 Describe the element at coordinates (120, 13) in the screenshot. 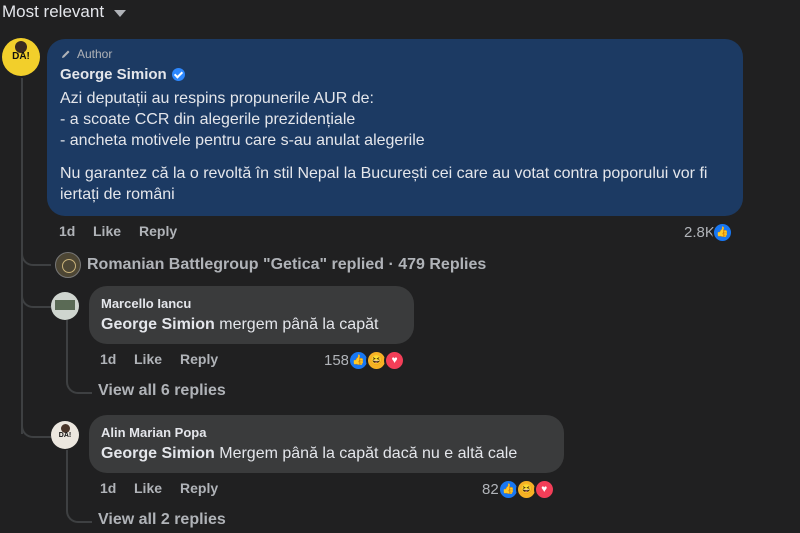

I see `caret-down-icon` at that location.